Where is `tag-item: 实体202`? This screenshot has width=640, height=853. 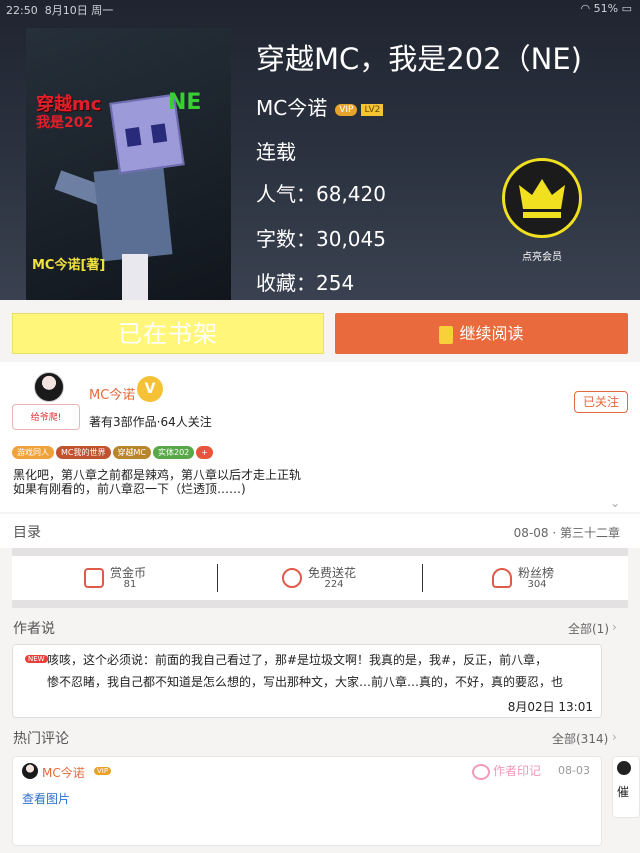
tag-item: 实体202 is located at coordinates (174, 452).